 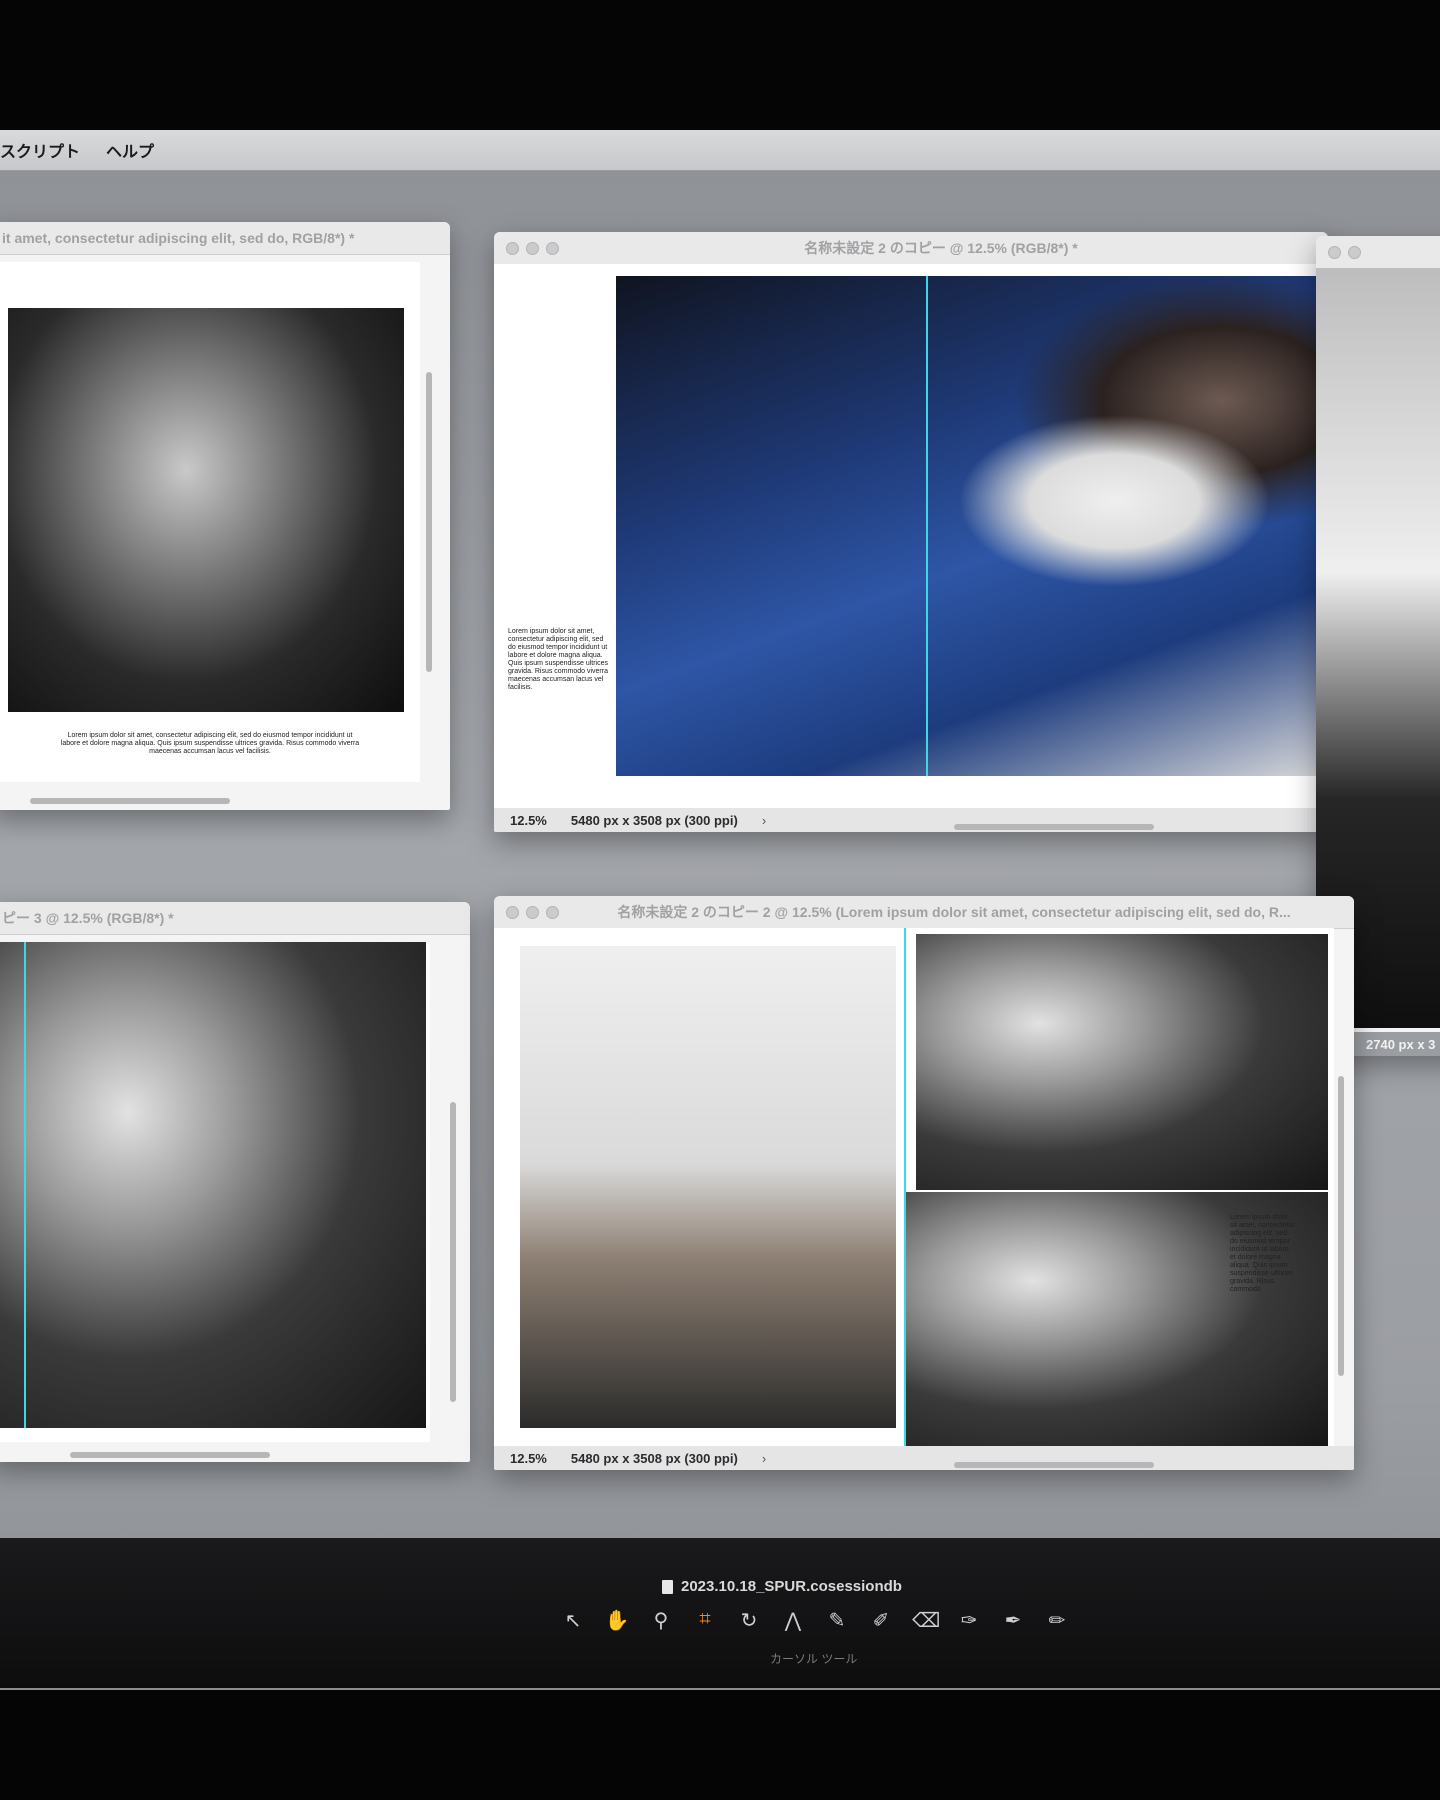 I want to click on window-titlebar: 名称未設定 2 のコピー @ 12.5% (RGB/8*) *, so click(x=911, y=248).